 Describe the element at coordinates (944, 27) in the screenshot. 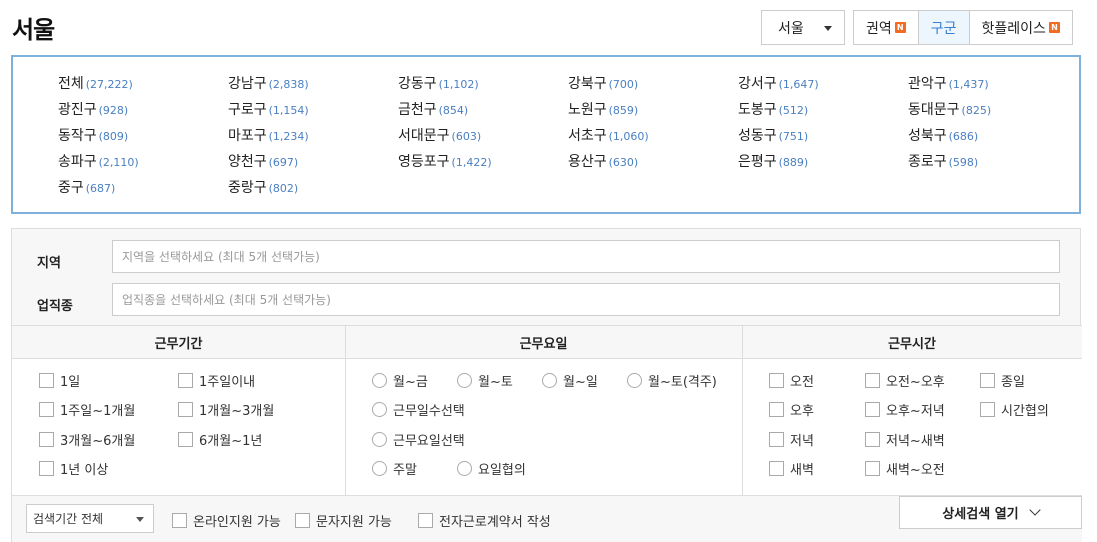

I see `tab-district: 구군` at that location.